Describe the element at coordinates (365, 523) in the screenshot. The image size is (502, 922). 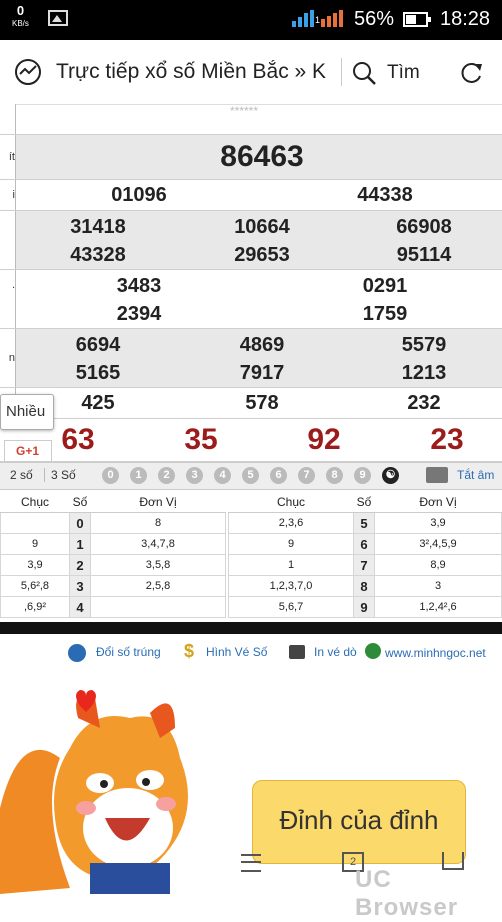
I see `table-row: 2,3,6 5 3,9` at that location.